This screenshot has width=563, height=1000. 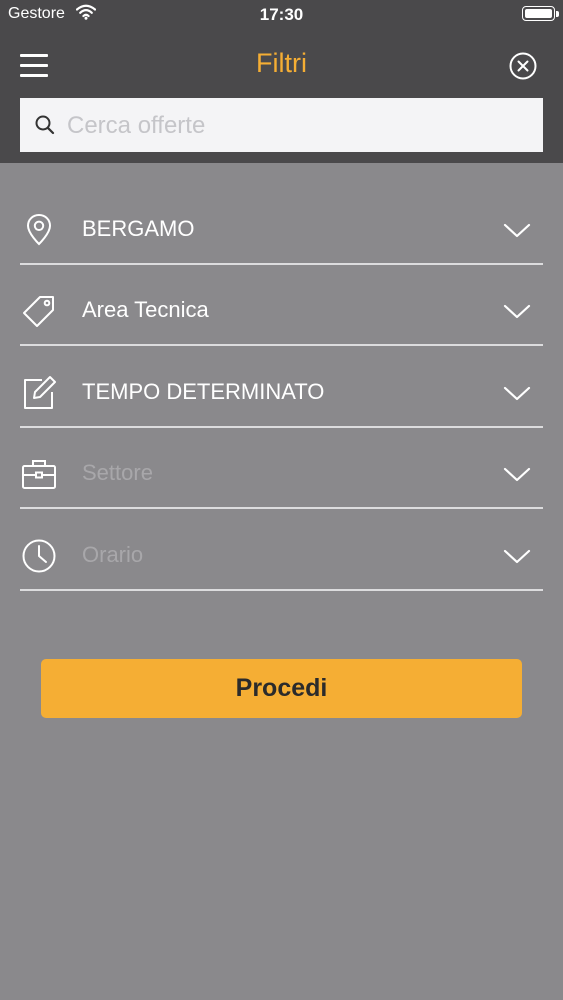 What do you see at coordinates (39, 556) in the screenshot?
I see `clock-icon` at bounding box center [39, 556].